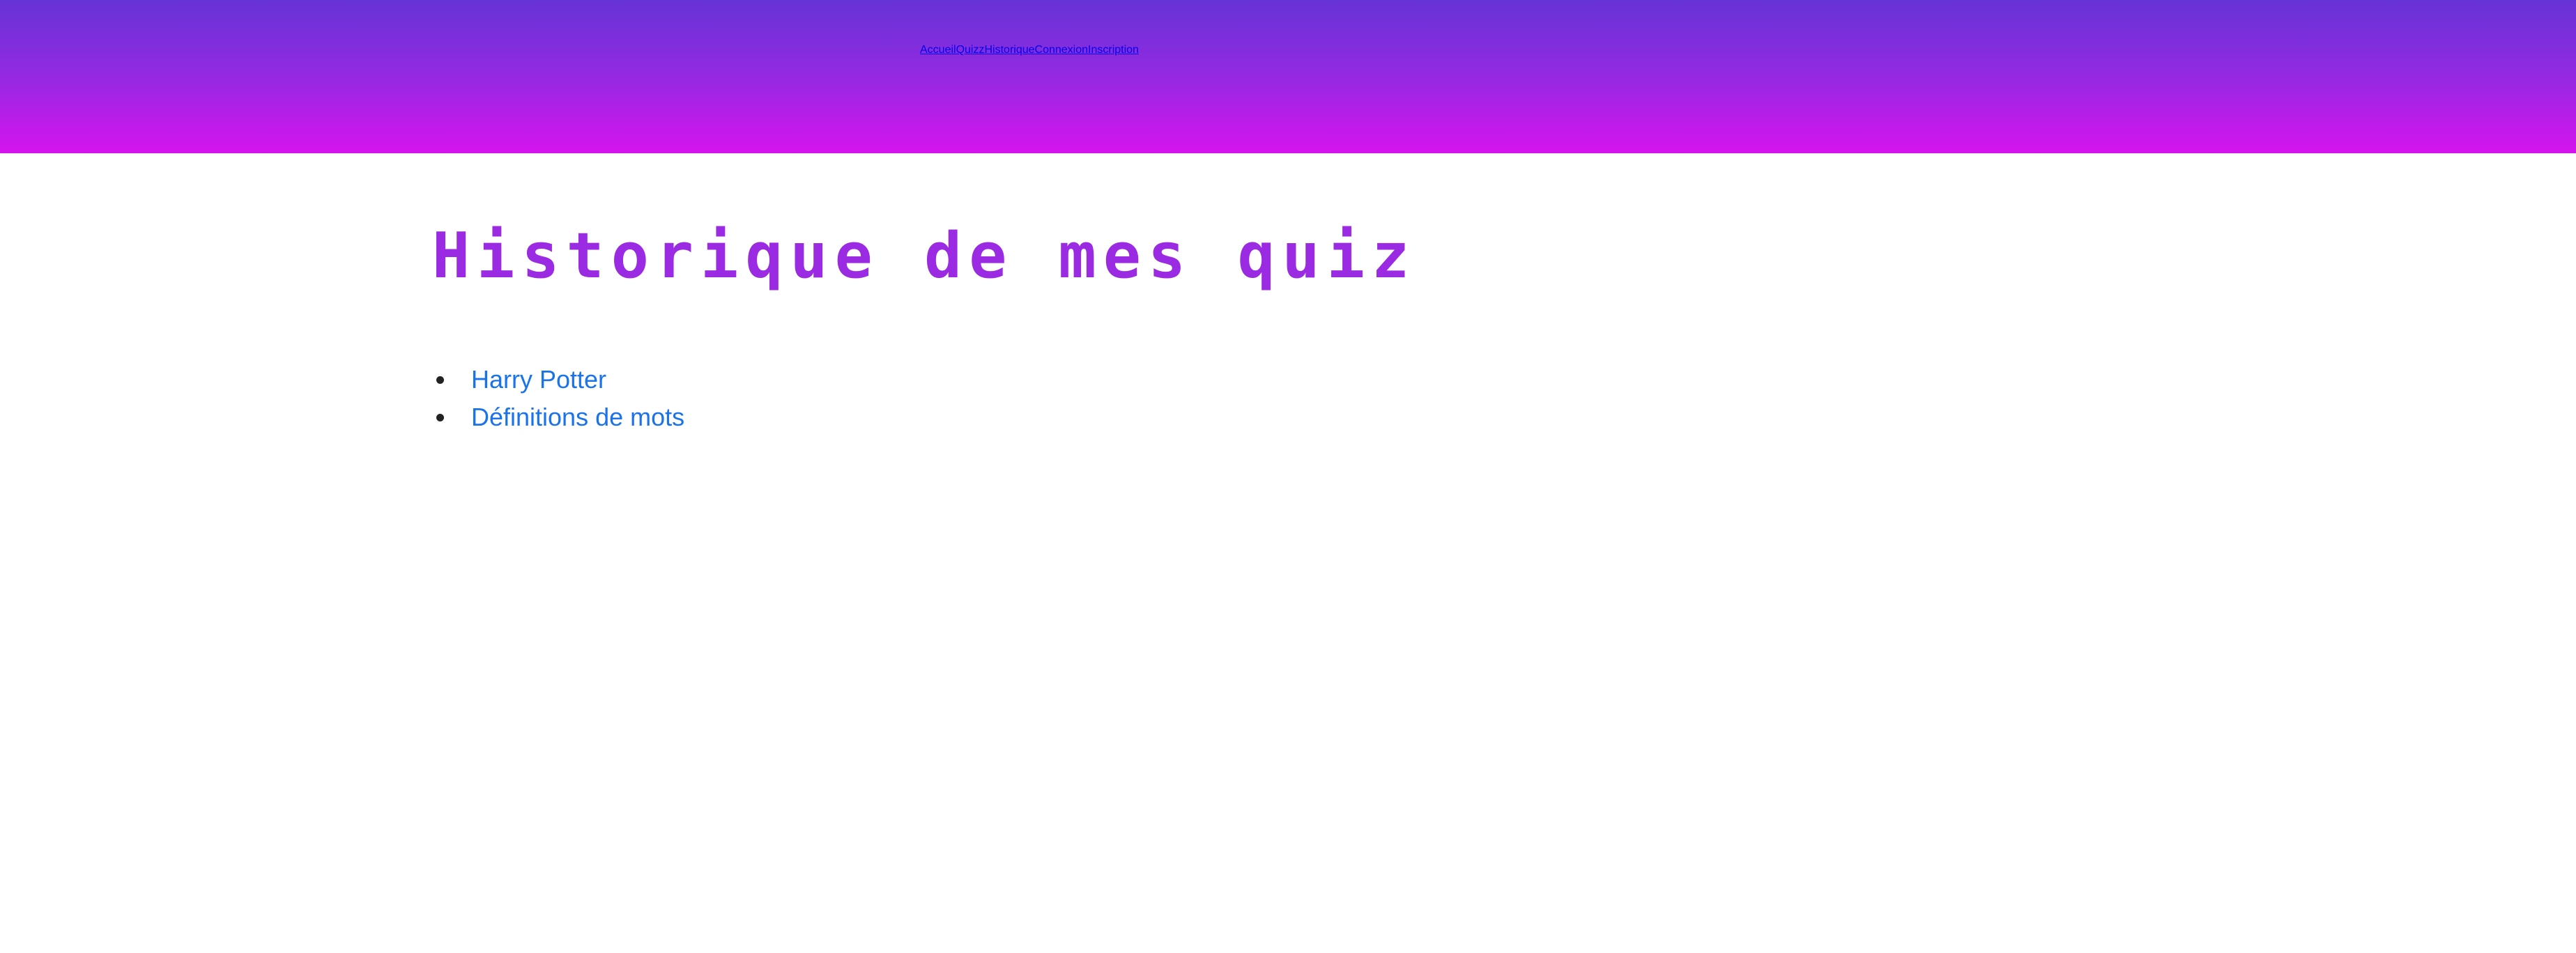  What do you see at coordinates (1113, 50) in the screenshot?
I see `nav-link-inscription: Inscription` at bounding box center [1113, 50].